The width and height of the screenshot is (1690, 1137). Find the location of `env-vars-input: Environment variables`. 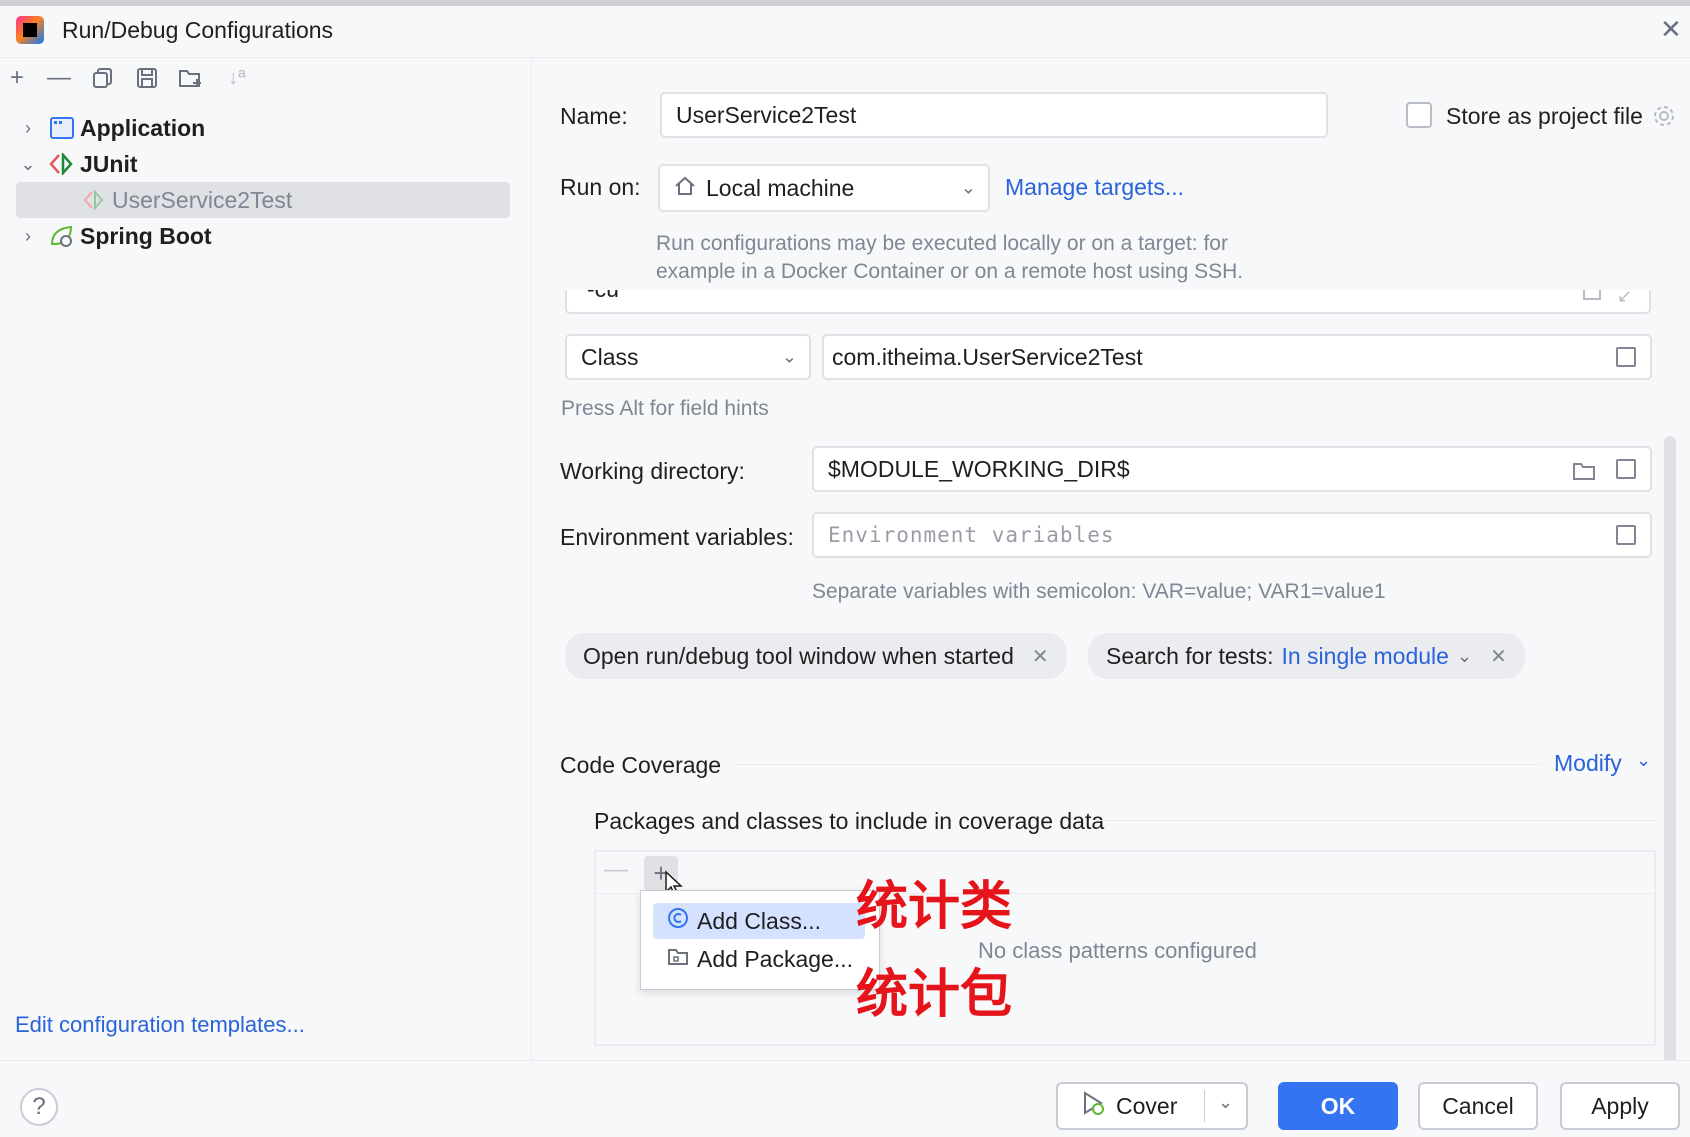

env-vars-input: Environment variables is located at coordinates (1232, 535).